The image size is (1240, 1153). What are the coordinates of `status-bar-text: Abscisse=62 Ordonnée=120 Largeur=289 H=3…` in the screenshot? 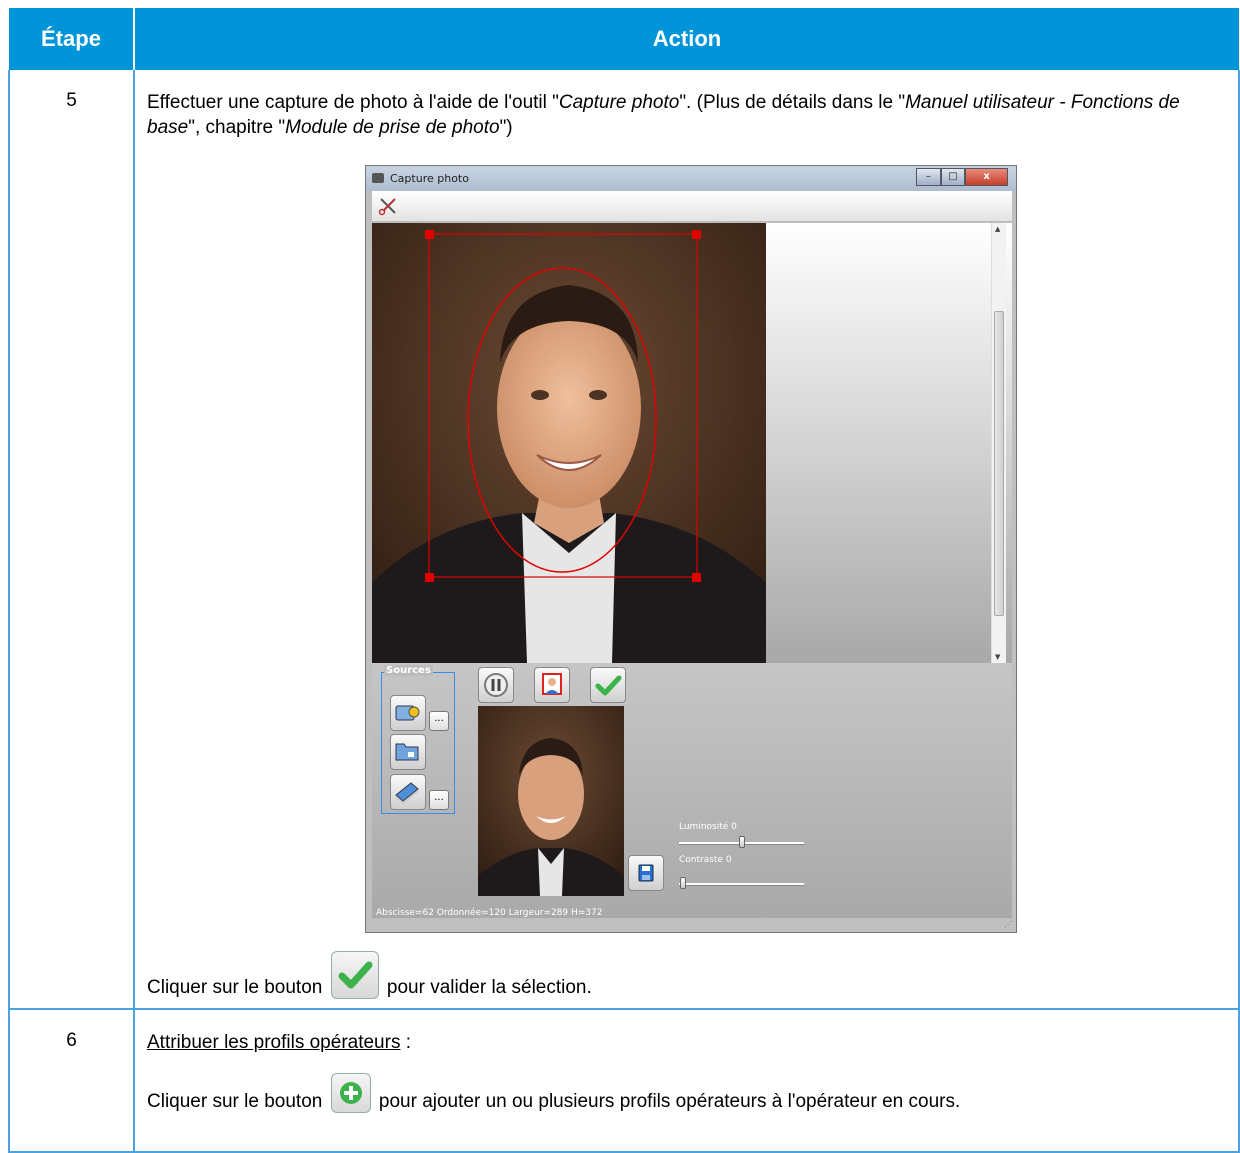 It's located at (489, 913).